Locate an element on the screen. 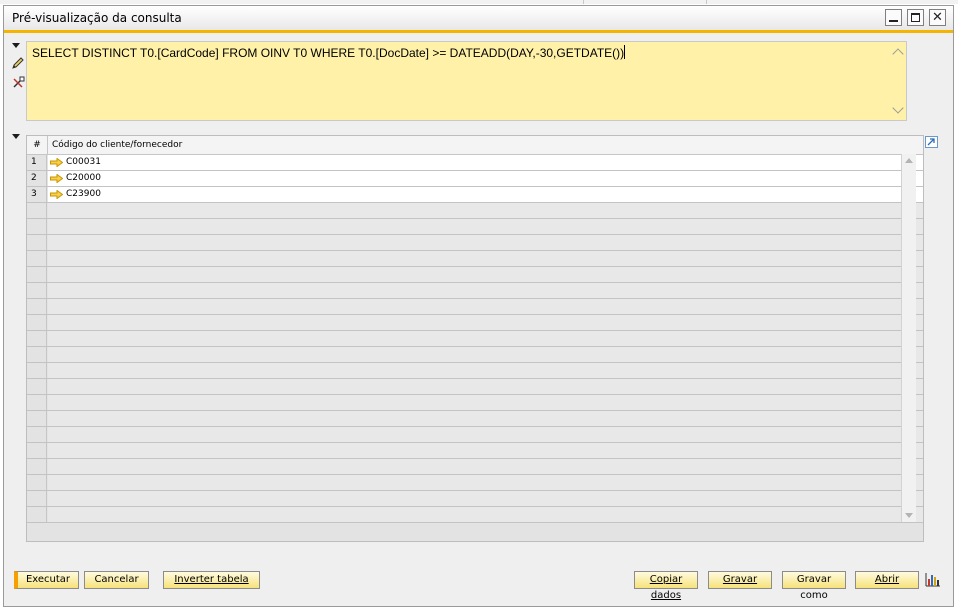 The image size is (958, 611). pencil-icon is located at coordinates (18, 63).